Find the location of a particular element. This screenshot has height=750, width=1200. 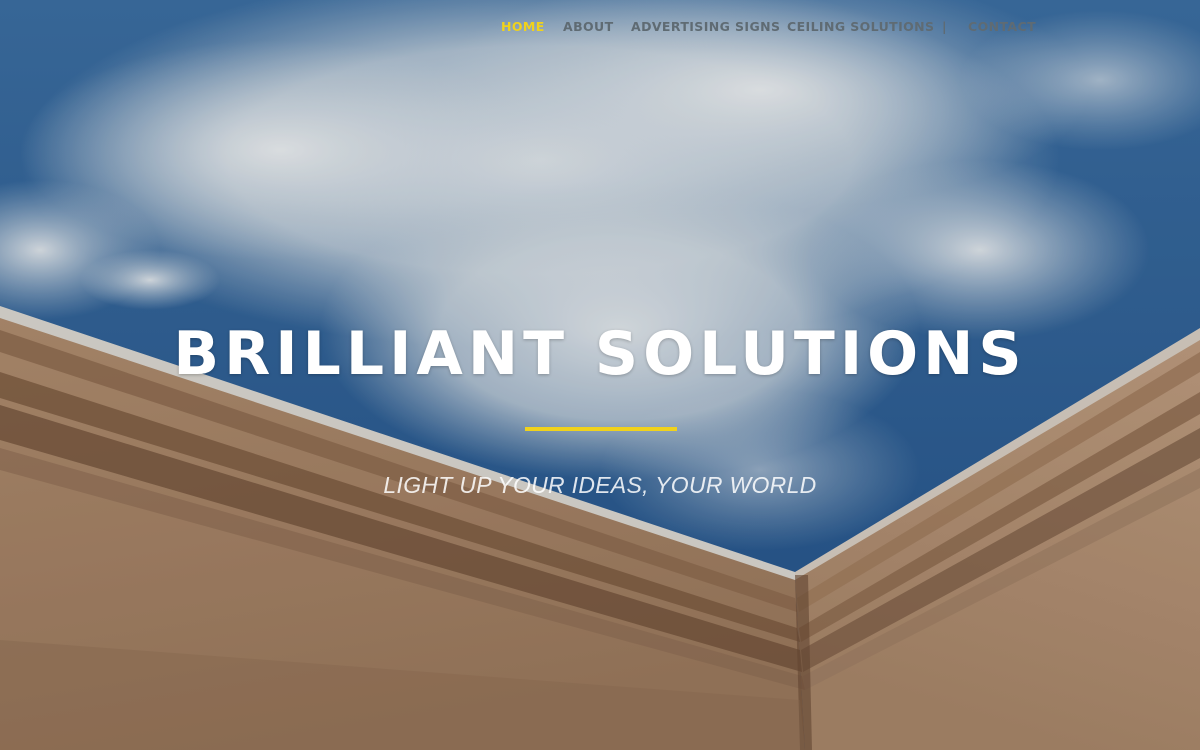

hero-title: BRILLIANT SOLUTIONS is located at coordinates (600, 354).